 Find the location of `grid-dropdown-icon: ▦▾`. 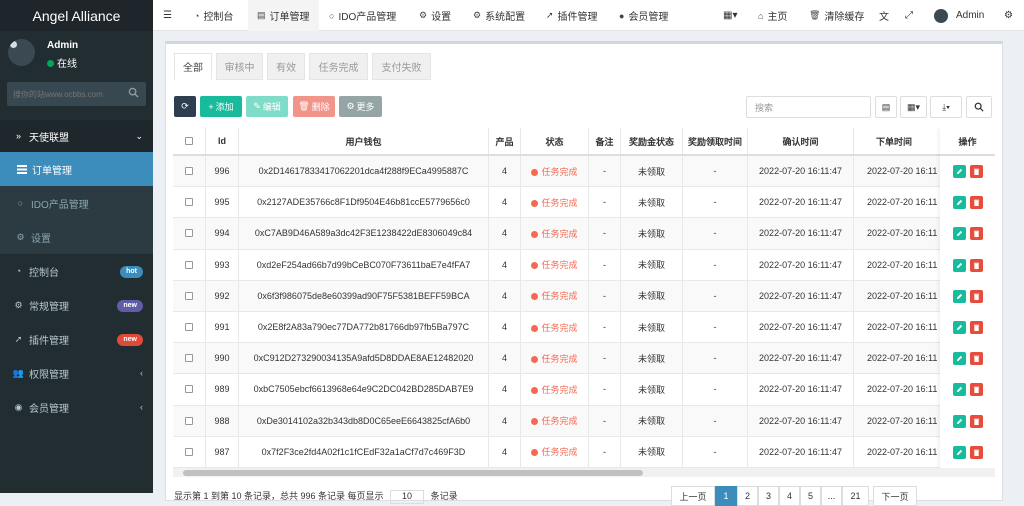

grid-dropdown-icon: ▦▾ is located at coordinates (730, 15).